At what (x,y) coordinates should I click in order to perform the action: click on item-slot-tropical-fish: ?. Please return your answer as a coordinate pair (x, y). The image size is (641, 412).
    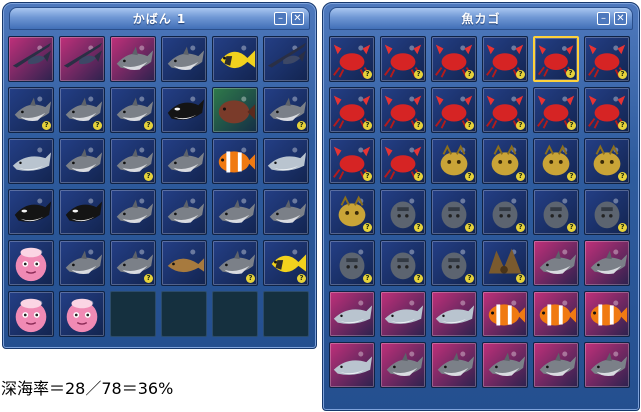
    Looking at the image, I should click on (286, 263).